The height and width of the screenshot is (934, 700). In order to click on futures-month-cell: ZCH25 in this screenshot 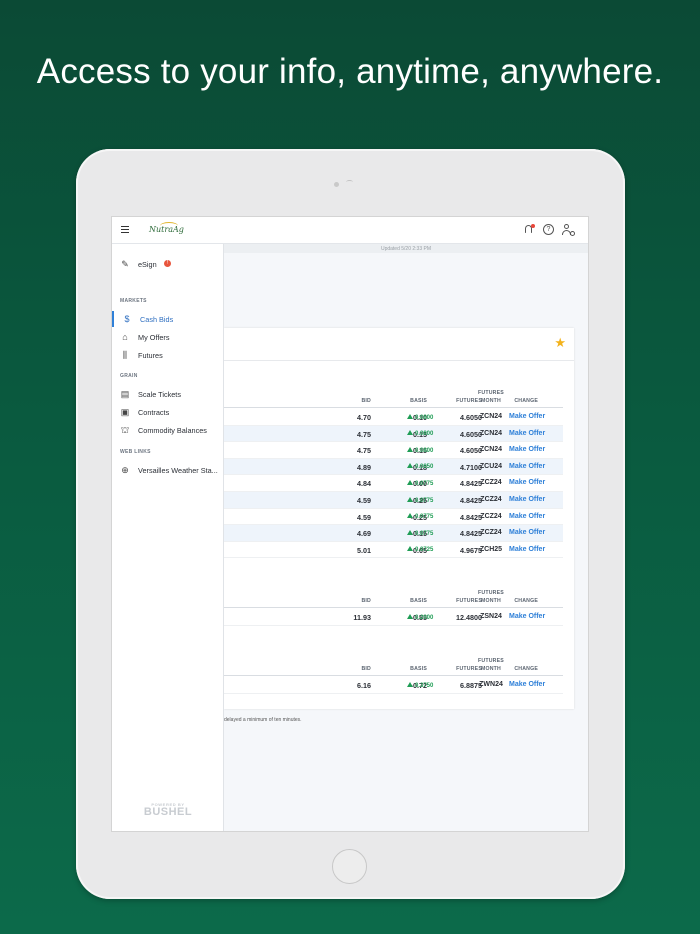, I will do `click(491, 549)`.